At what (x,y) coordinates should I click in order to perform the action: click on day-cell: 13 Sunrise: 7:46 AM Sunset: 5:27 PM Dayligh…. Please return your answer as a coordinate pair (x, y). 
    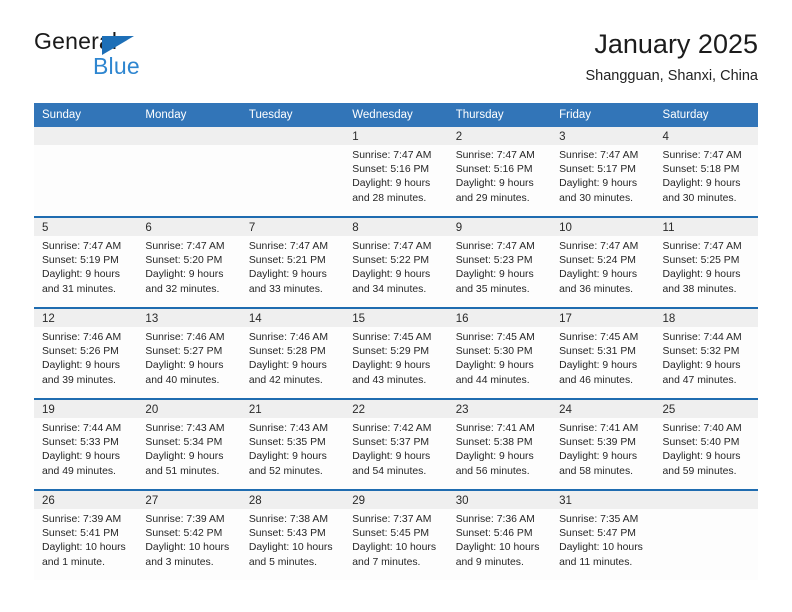
    Looking at the image, I should click on (189, 353).